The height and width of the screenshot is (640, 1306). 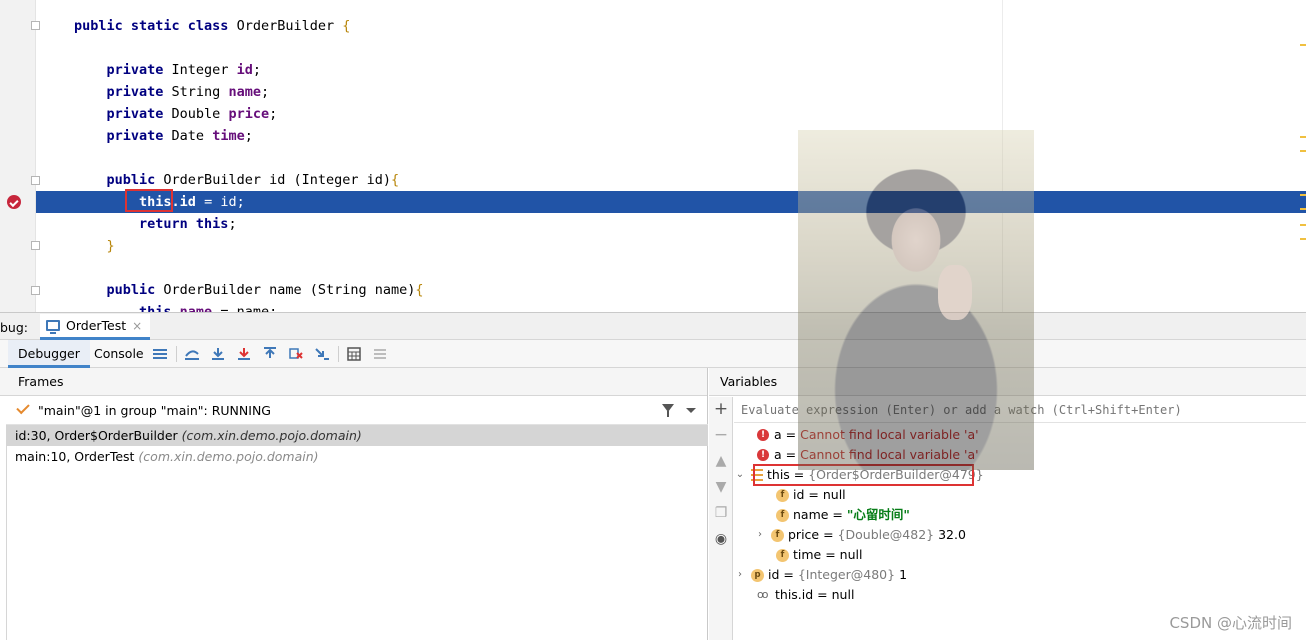 What do you see at coordinates (860, 535) in the screenshot?
I see `variable-row: › f price = {Double@482} 32.0` at bounding box center [860, 535].